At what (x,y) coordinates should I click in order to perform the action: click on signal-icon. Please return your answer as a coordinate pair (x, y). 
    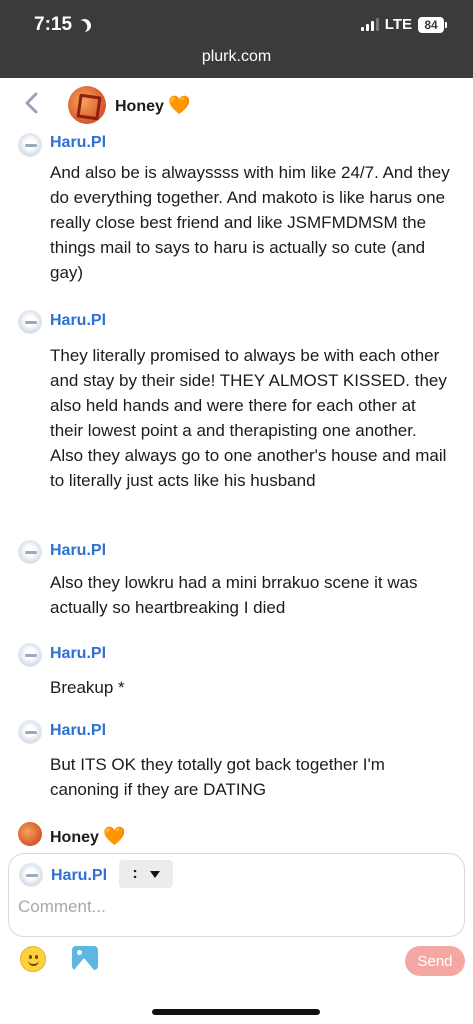
    Looking at the image, I should click on (369, 24).